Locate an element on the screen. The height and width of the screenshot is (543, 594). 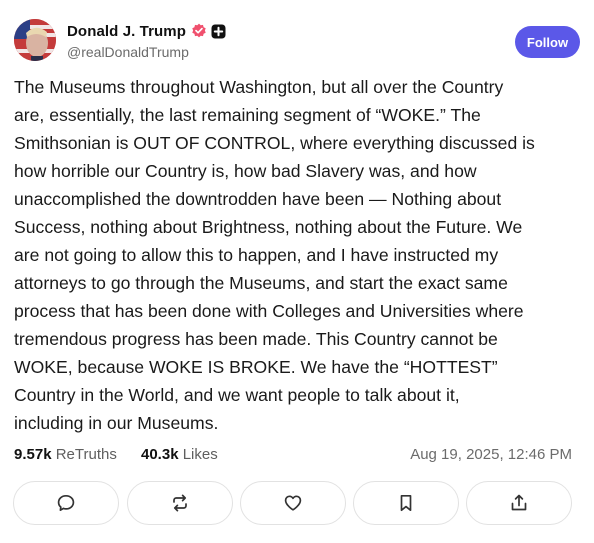
retruth-button is located at coordinates (180, 503).